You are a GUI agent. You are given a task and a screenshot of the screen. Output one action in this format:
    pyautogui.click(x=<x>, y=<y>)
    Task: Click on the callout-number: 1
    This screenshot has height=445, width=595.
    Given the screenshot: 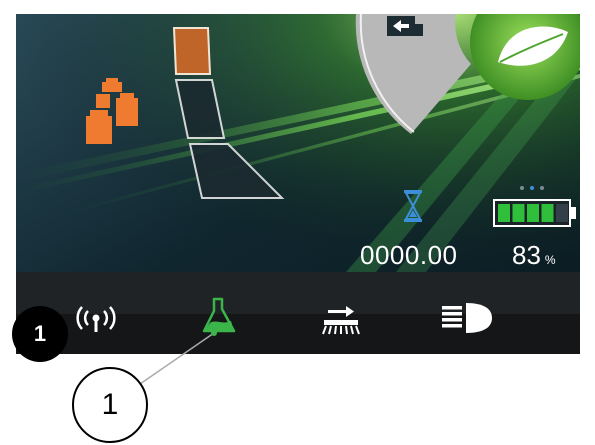 What is the action you would take?
    pyautogui.click(x=110, y=405)
    